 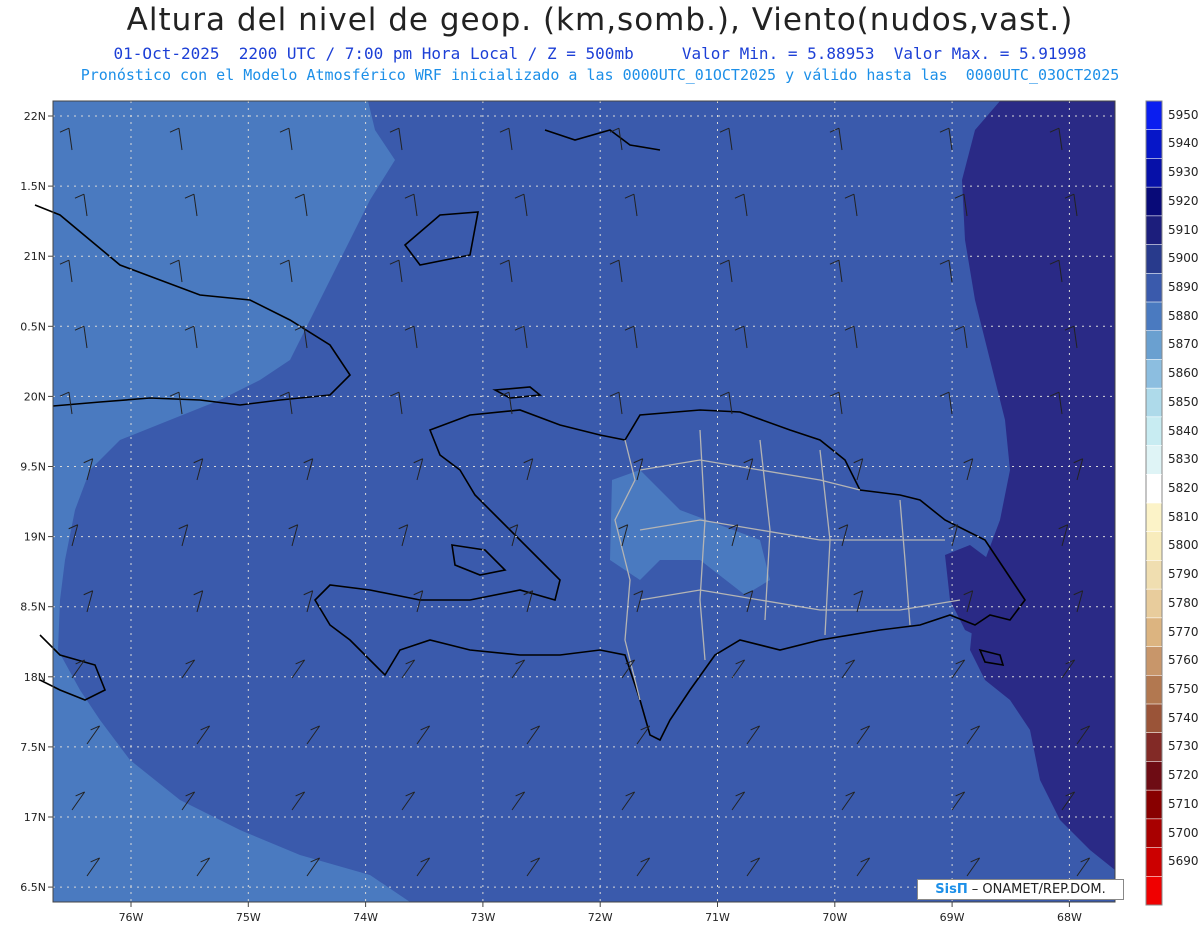 What do you see at coordinates (1183, 315) in the screenshot?
I see `colorbar-label: 5880` at bounding box center [1183, 315].